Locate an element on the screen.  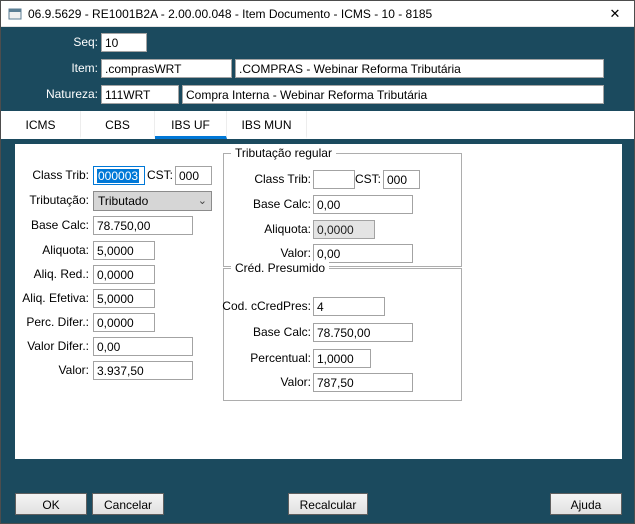
natureza-label: Natureza: is located at coordinates (71, 94).